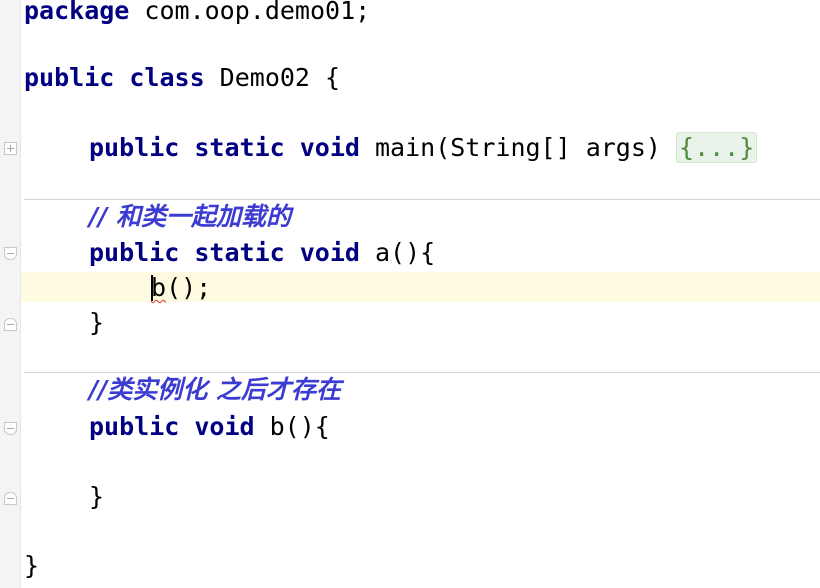 The width and height of the screenshot is (820, 588). I want to click on error-highlight: b, so click(159, 287).